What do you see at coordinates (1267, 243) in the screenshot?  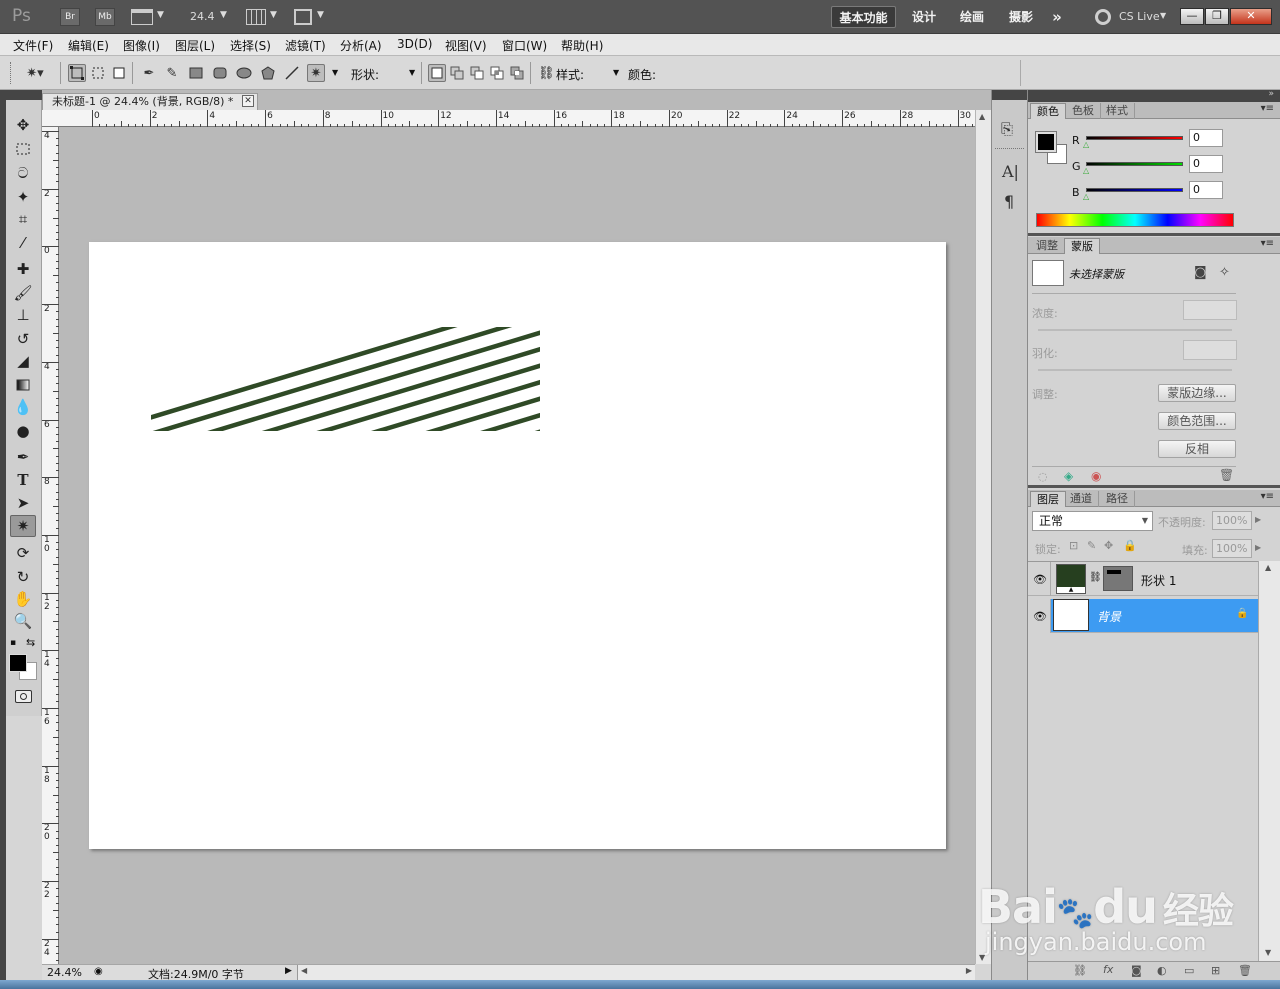 I see `panel-menu-icon: ▾≡` at bounding box center [1267, 243].